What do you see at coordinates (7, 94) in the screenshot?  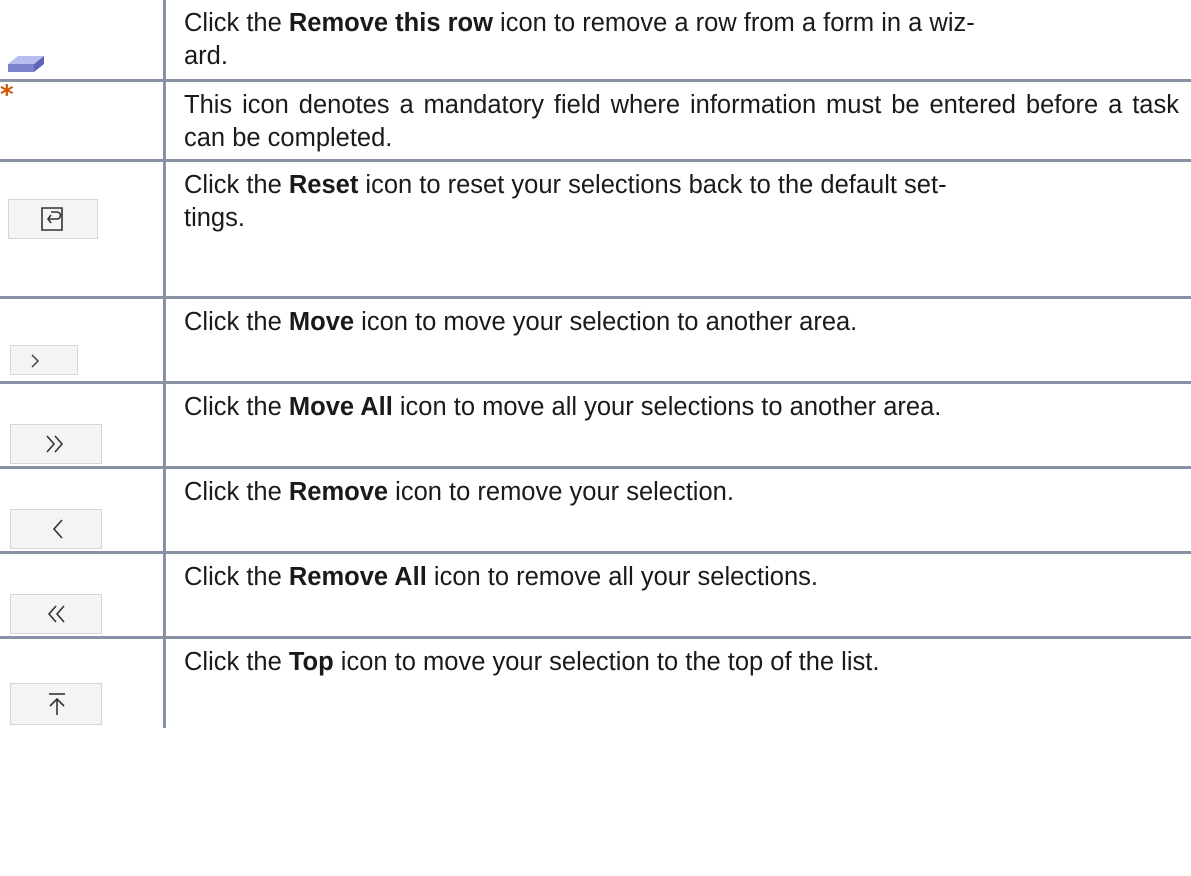 I see `asterisk-icon: *` at bounding box center [7, 94].